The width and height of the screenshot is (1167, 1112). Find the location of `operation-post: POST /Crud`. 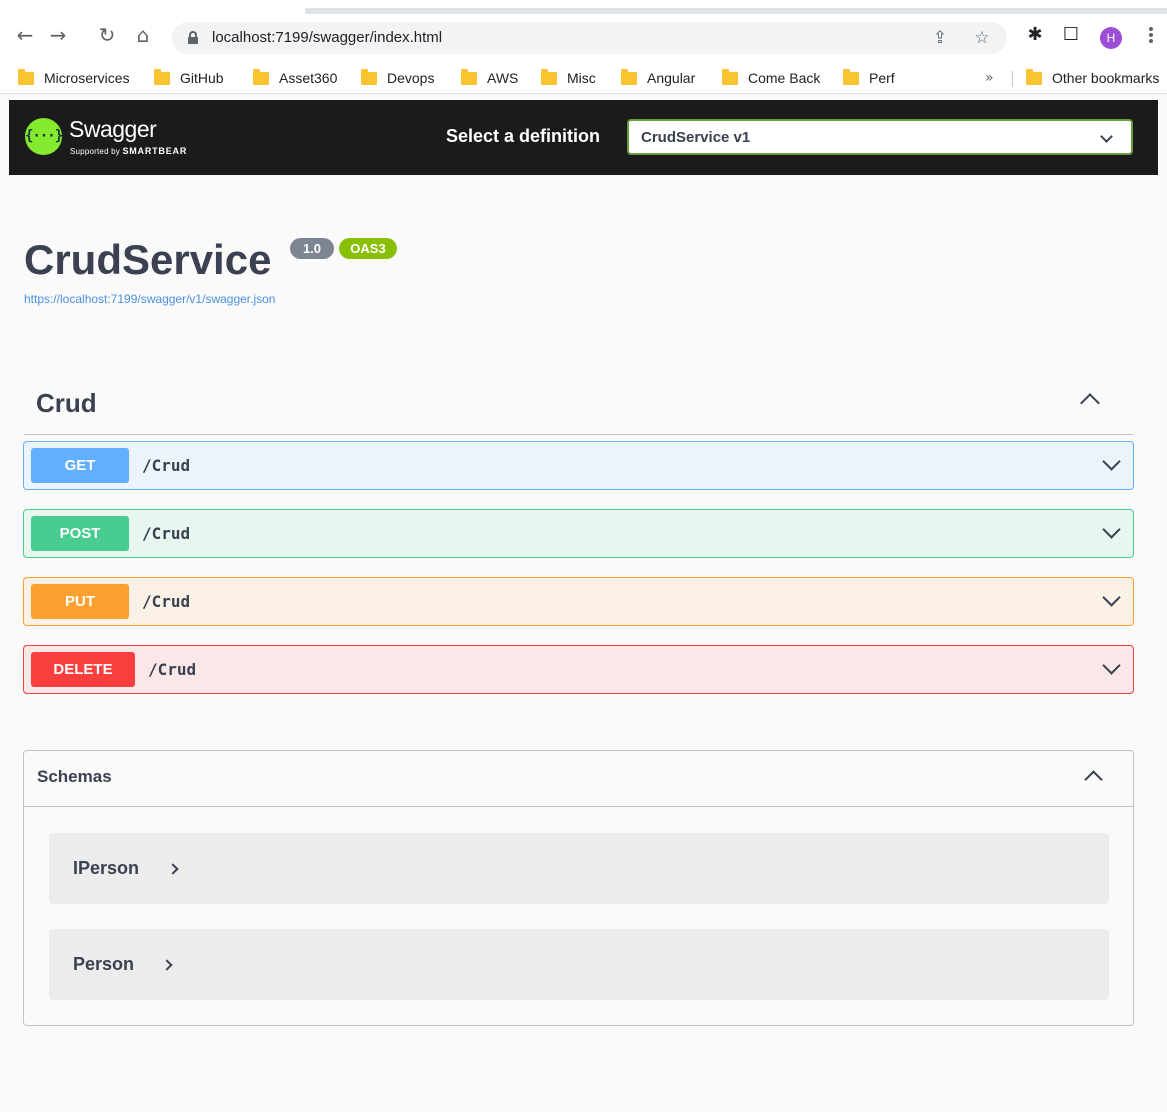

operation-post: POST /Crud is located at coordinates (578, 533).